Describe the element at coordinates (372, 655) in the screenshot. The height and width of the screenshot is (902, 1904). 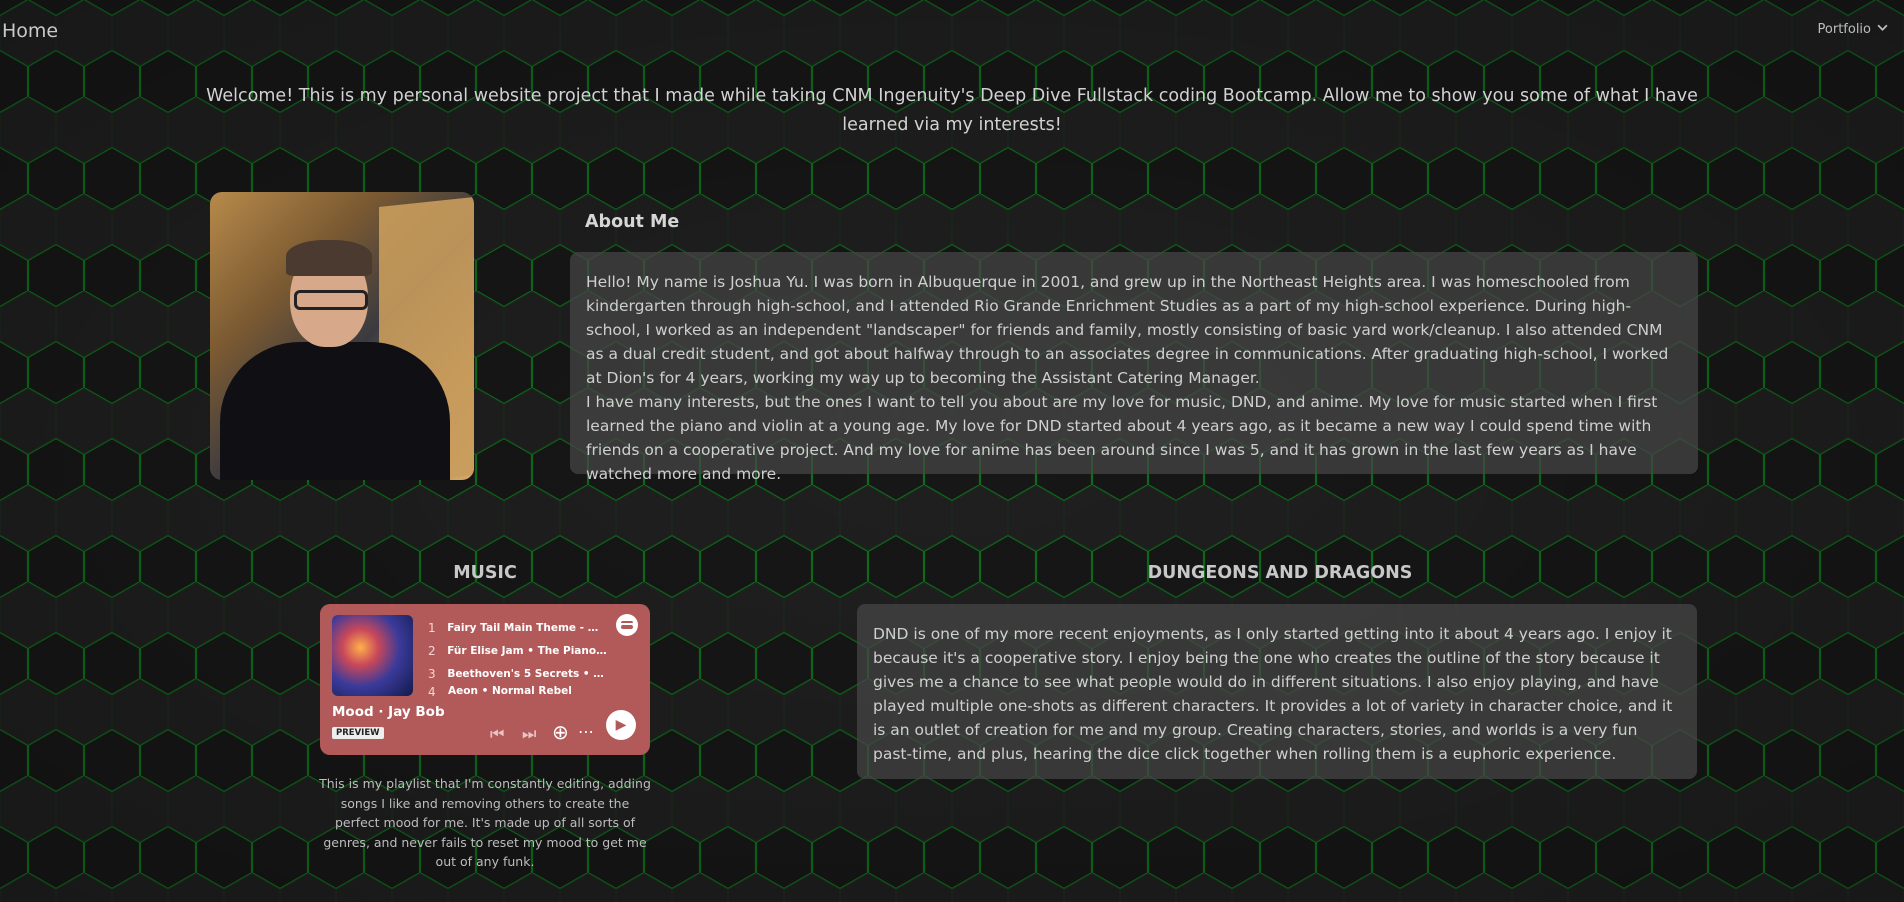
I see `playlist-cover-image` at that location.